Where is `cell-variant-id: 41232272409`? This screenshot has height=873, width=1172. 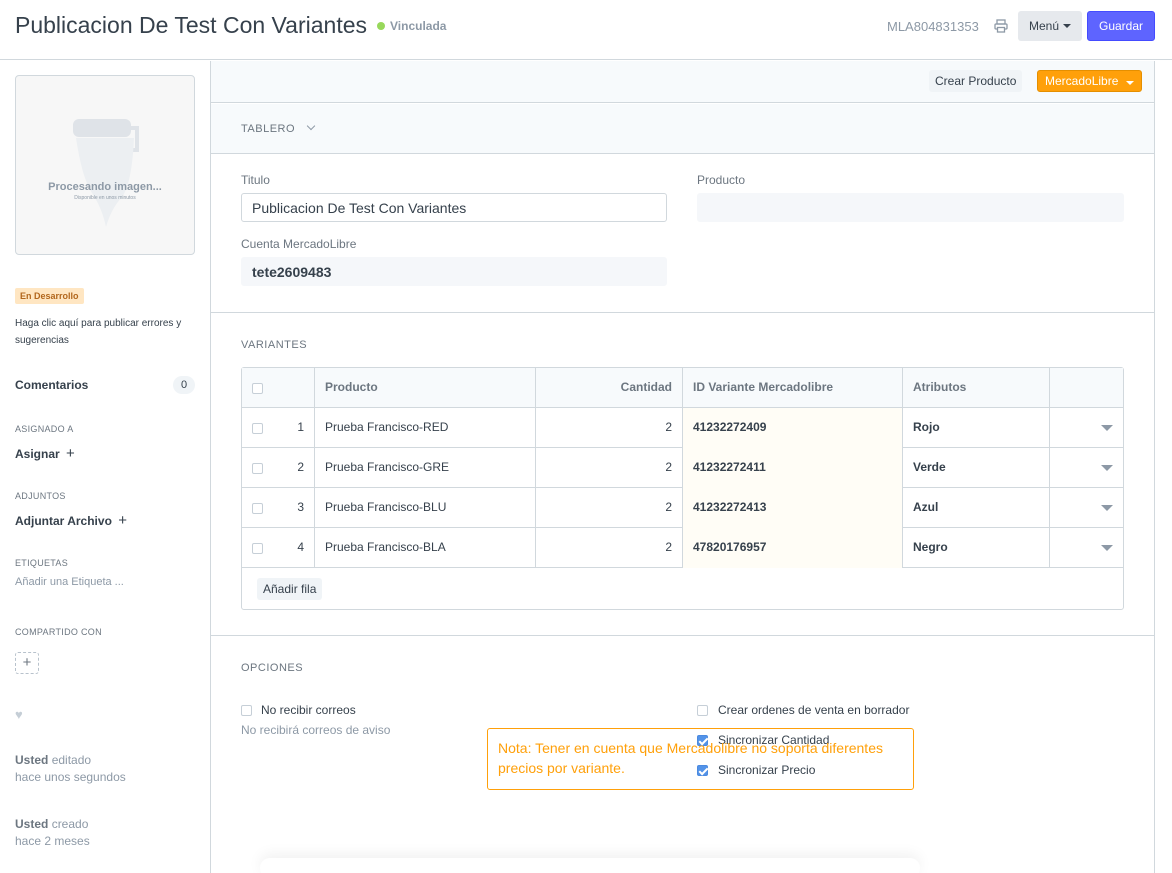
cell-variant-id: 41232272409 is located at coordinates (792, 428).